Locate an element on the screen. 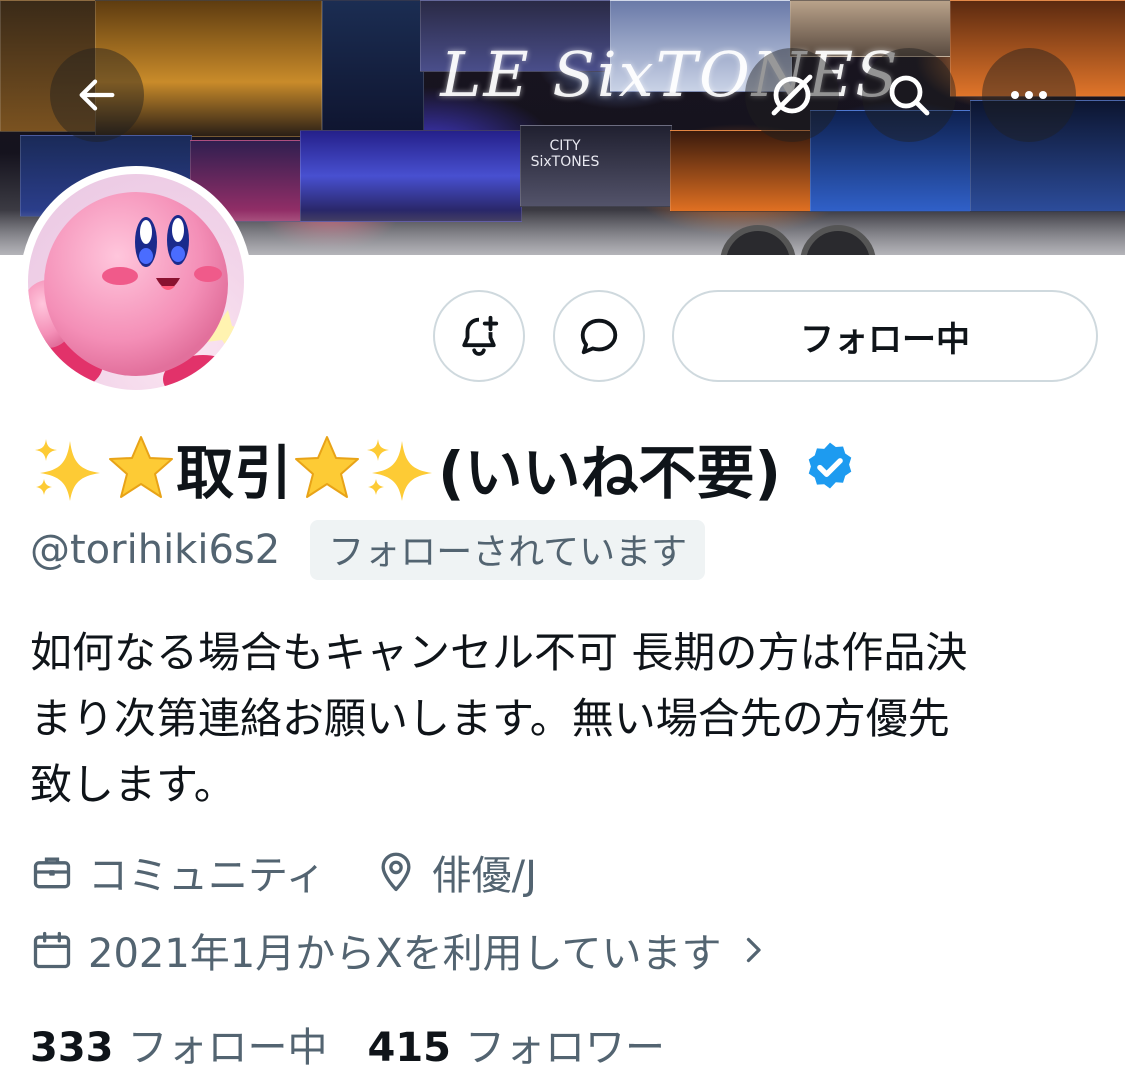 This screenshot has width=1125, height=1087. user-handle: @torihiki6s2 is located at coordinates (155, 550).